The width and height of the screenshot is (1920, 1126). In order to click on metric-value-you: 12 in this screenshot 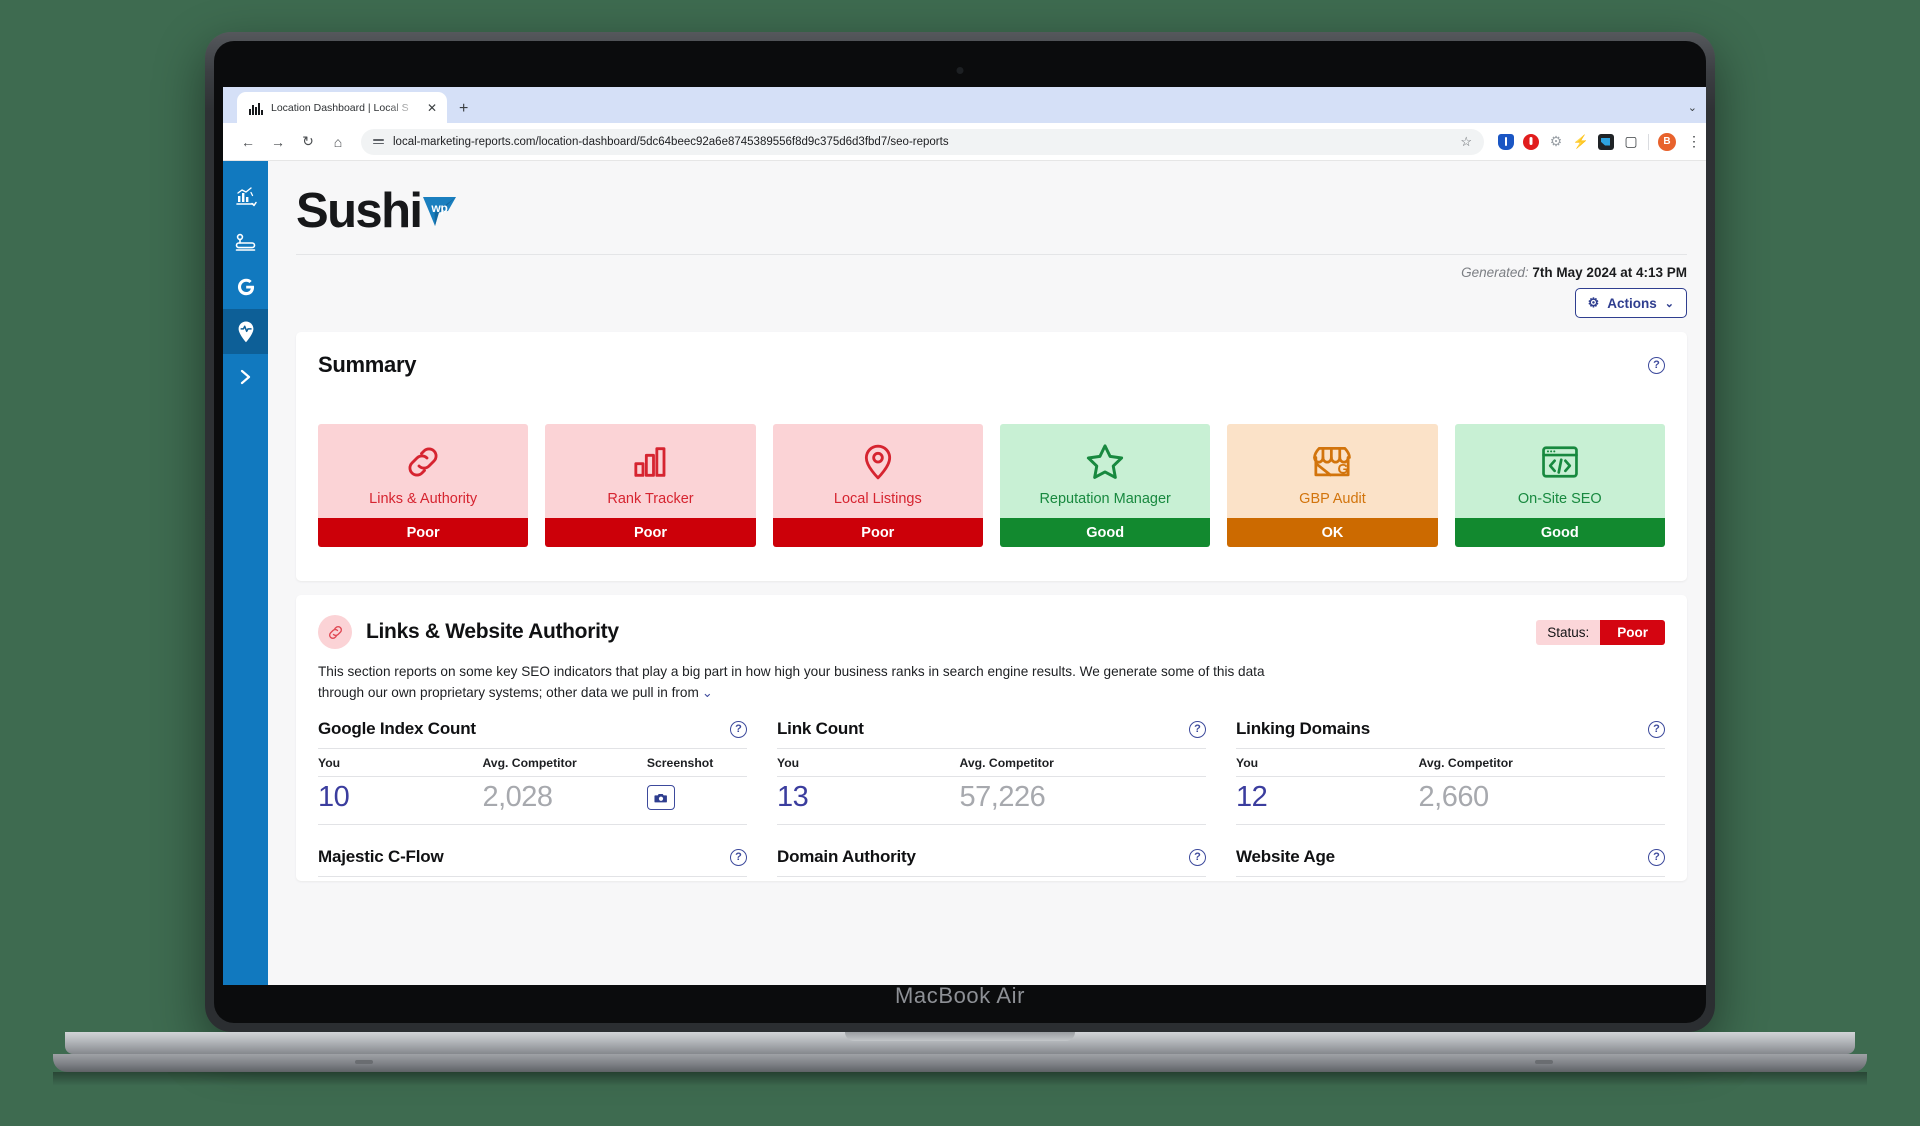, I will do `click(1252, 797)`.